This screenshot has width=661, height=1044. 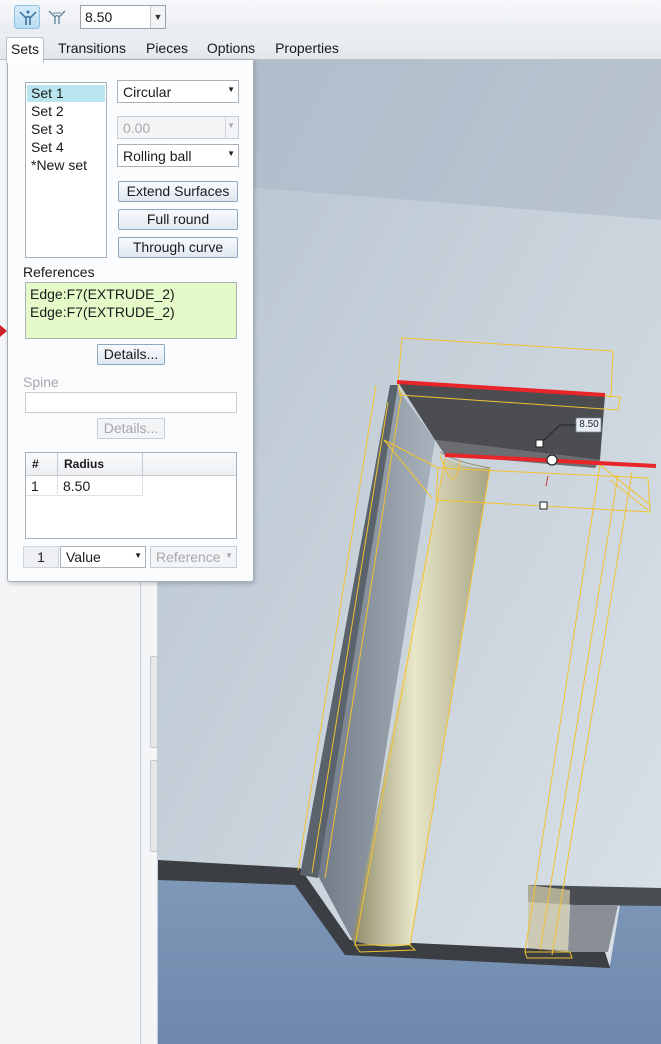 What do you see at coordinates (231, 49) in the screenshot?
I see `tab-options: Options` at bounding box center [231, 49].